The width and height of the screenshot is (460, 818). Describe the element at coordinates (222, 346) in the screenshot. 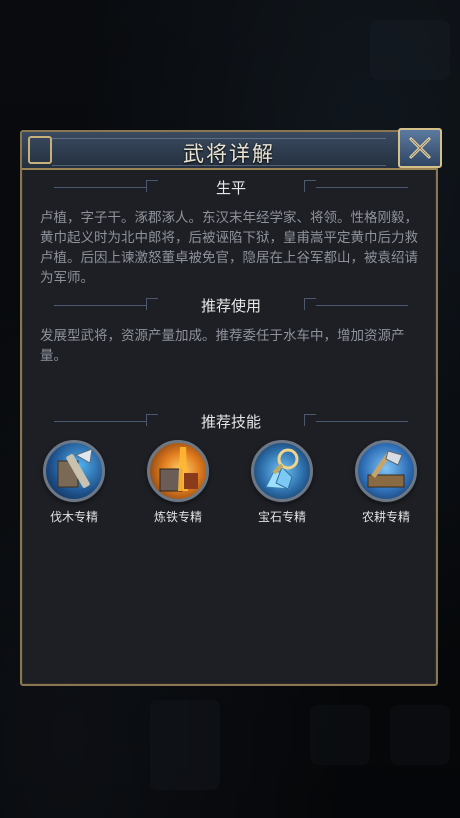

I see `recommended-use-text: 发展型武将，资源产量加成。推荐委任于水车中，增加资源产量。` at that location.